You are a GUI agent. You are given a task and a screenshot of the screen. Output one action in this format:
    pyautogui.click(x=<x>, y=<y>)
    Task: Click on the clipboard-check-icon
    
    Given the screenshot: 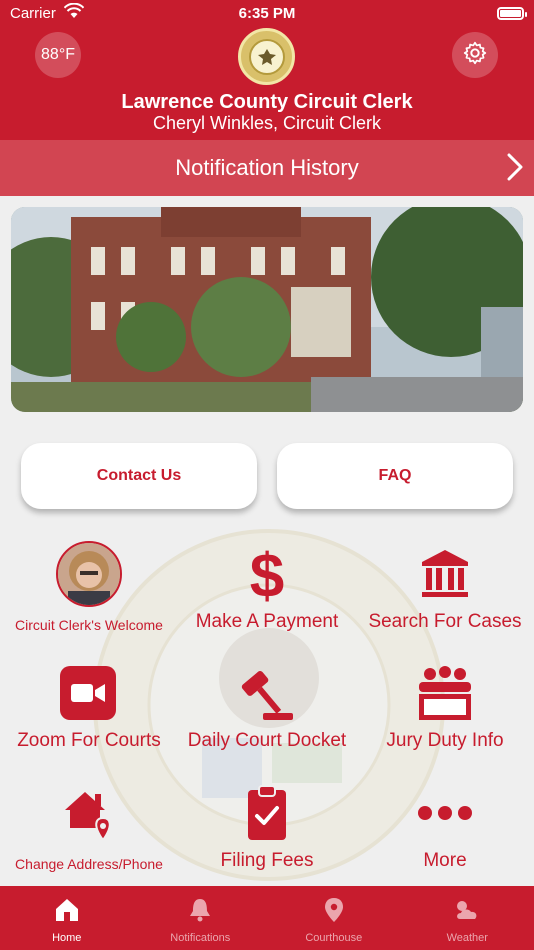 What is the action you would take?
    pyautogui.click(x=267, y=813)
    